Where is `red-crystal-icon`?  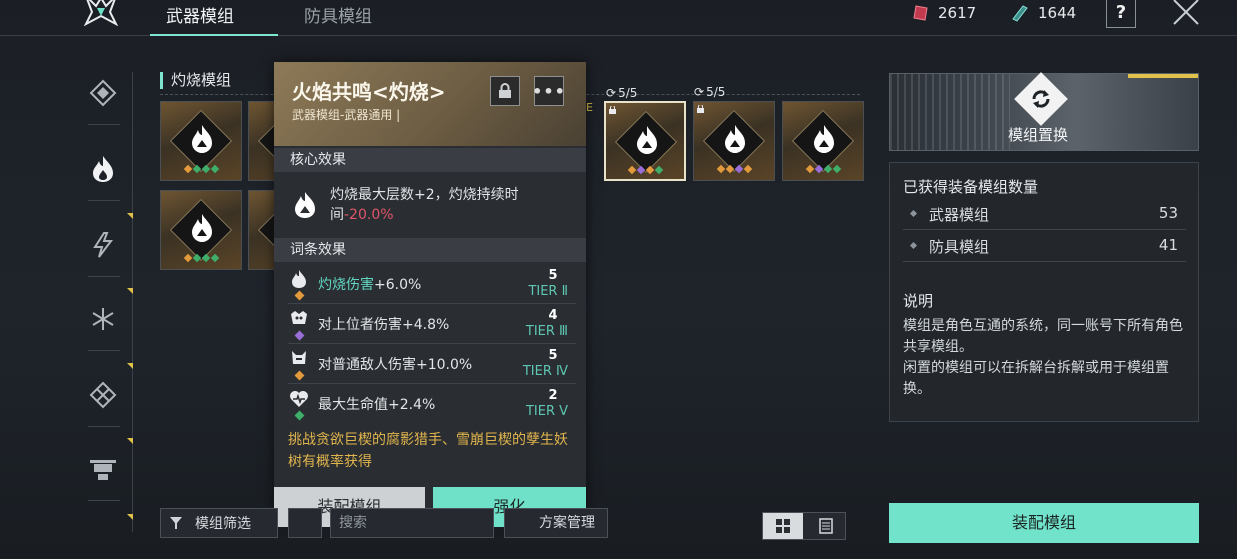 red-crystal-icon is located at coordinates (920, 13).